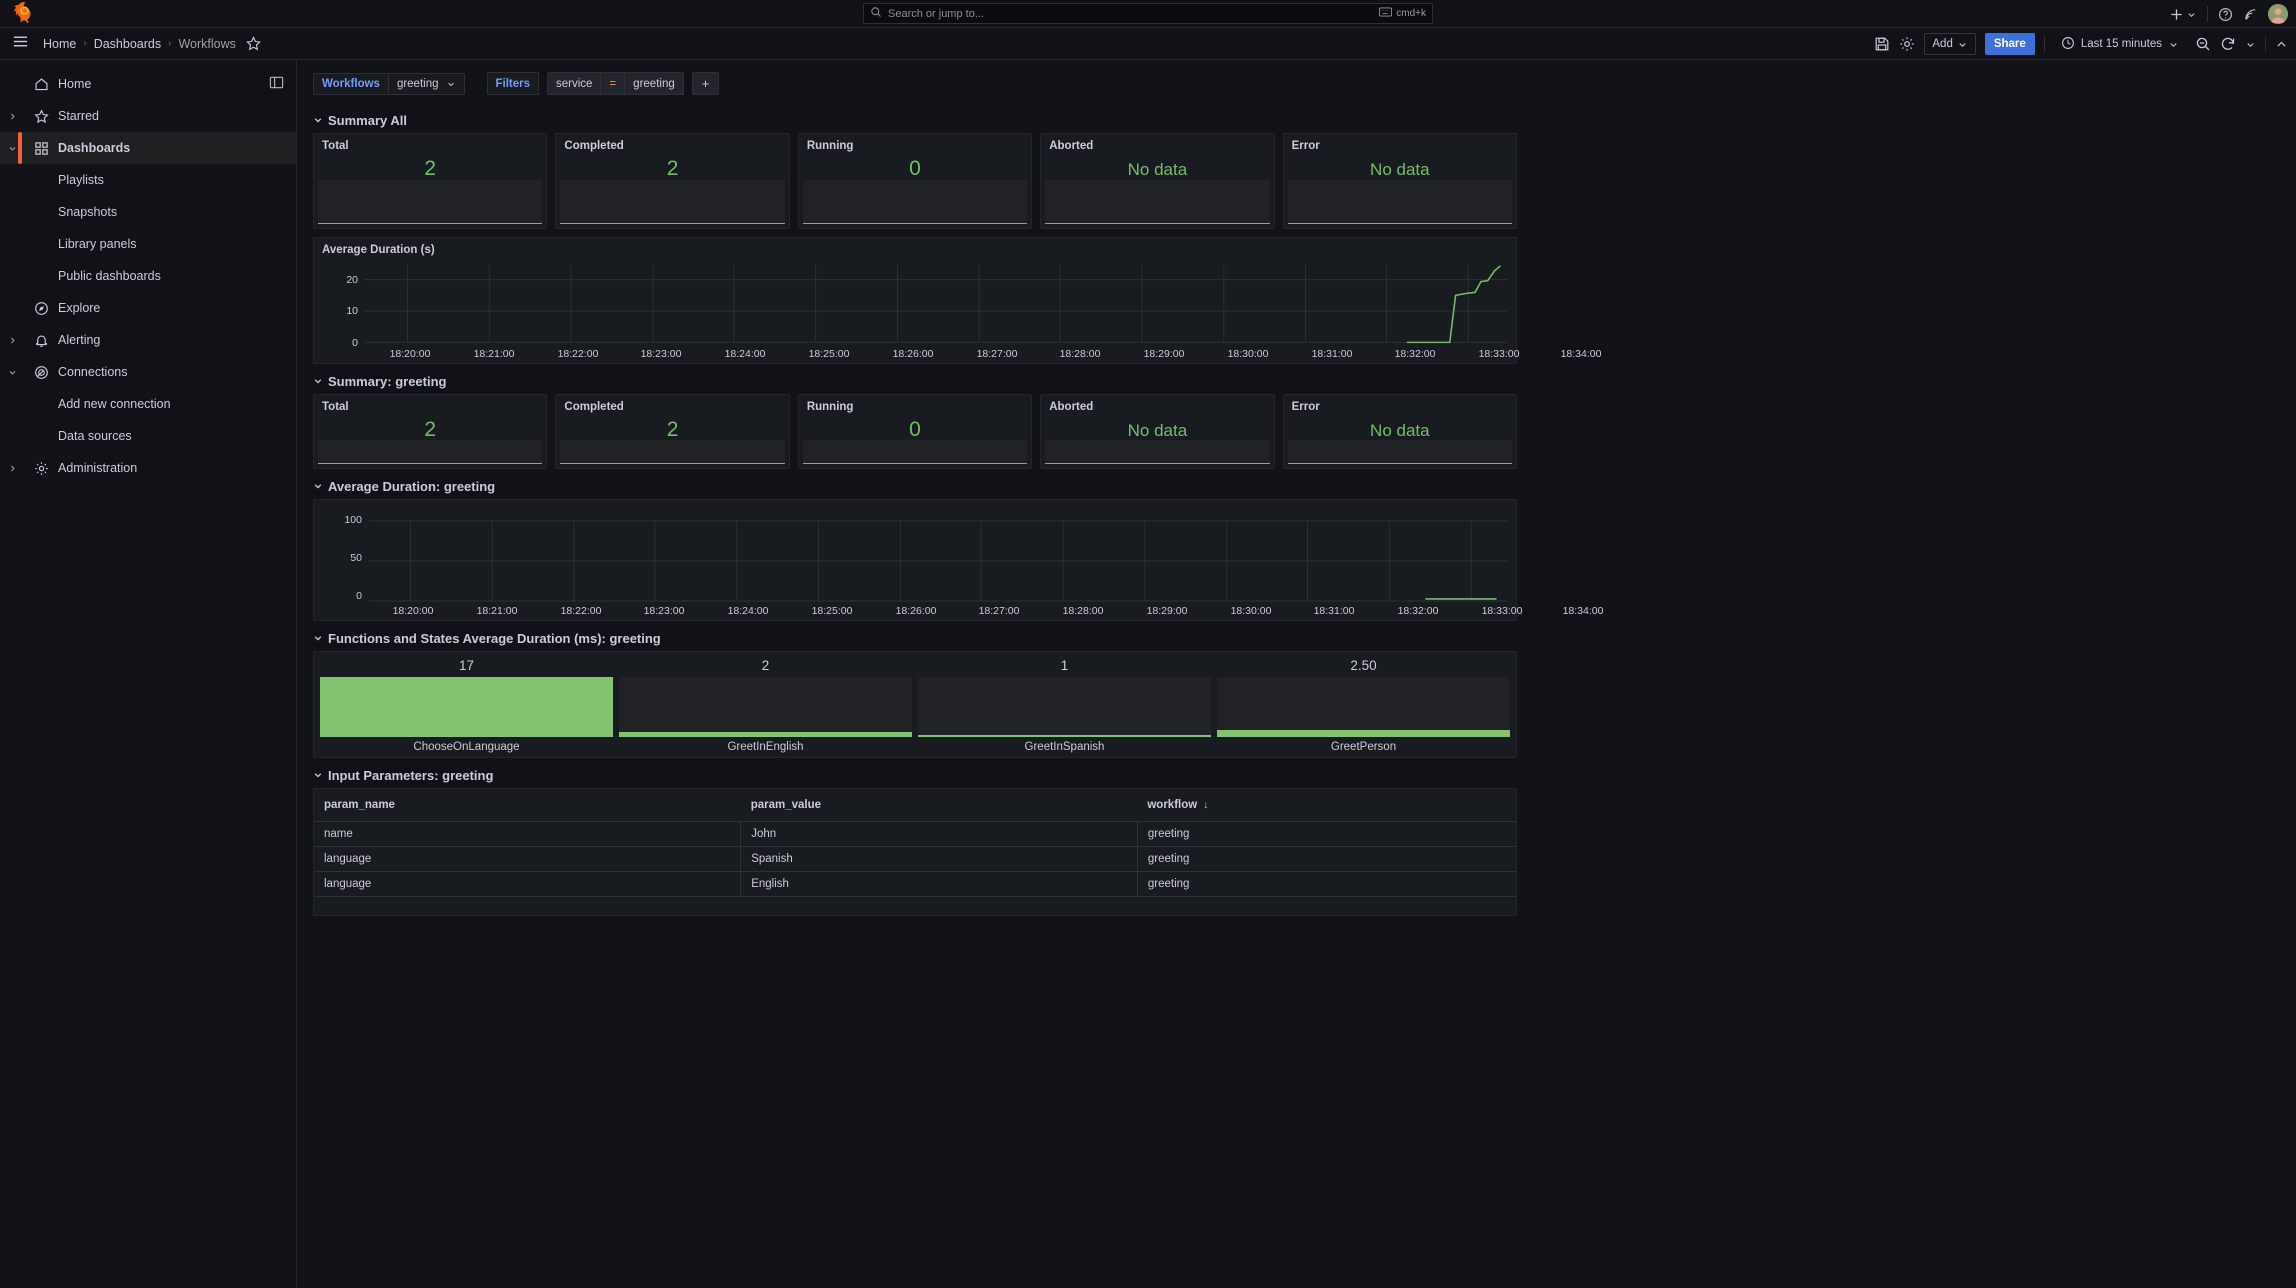  I want to click on stat-panel-completed: Completed 2, so click(672, 181).